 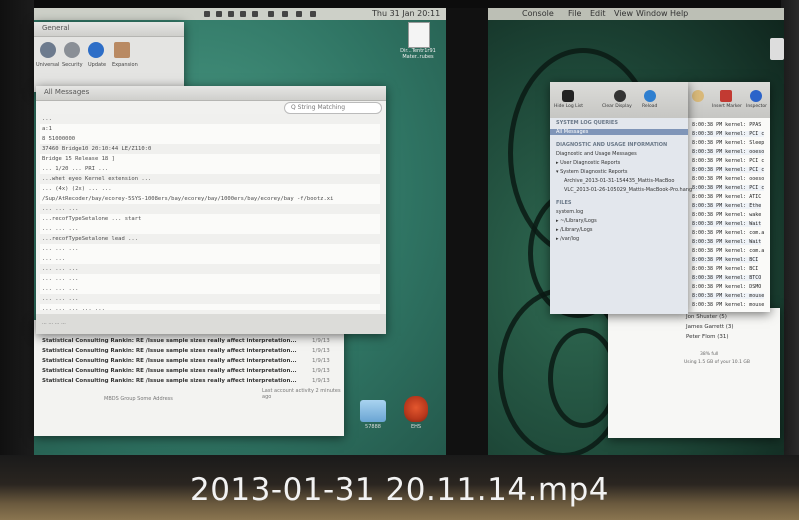 What do you see at coordinates (299, 14) in the screenshot?
I see `battery-icon` at bounding box center [299, 14].